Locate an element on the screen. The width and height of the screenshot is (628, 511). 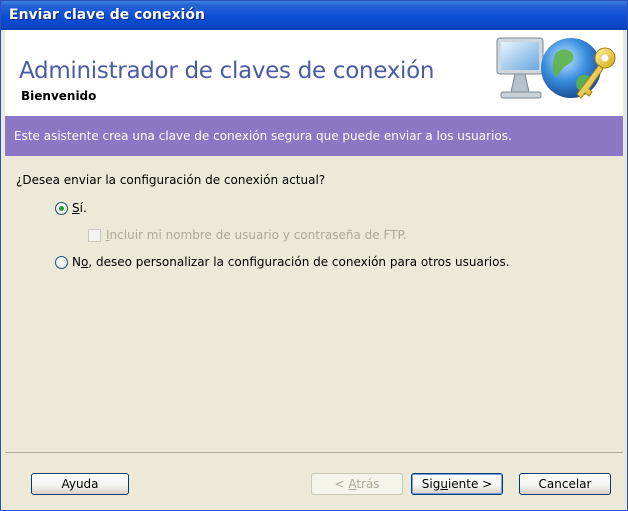
radio-send-current: Sí. is located at coordinates (71, 208).